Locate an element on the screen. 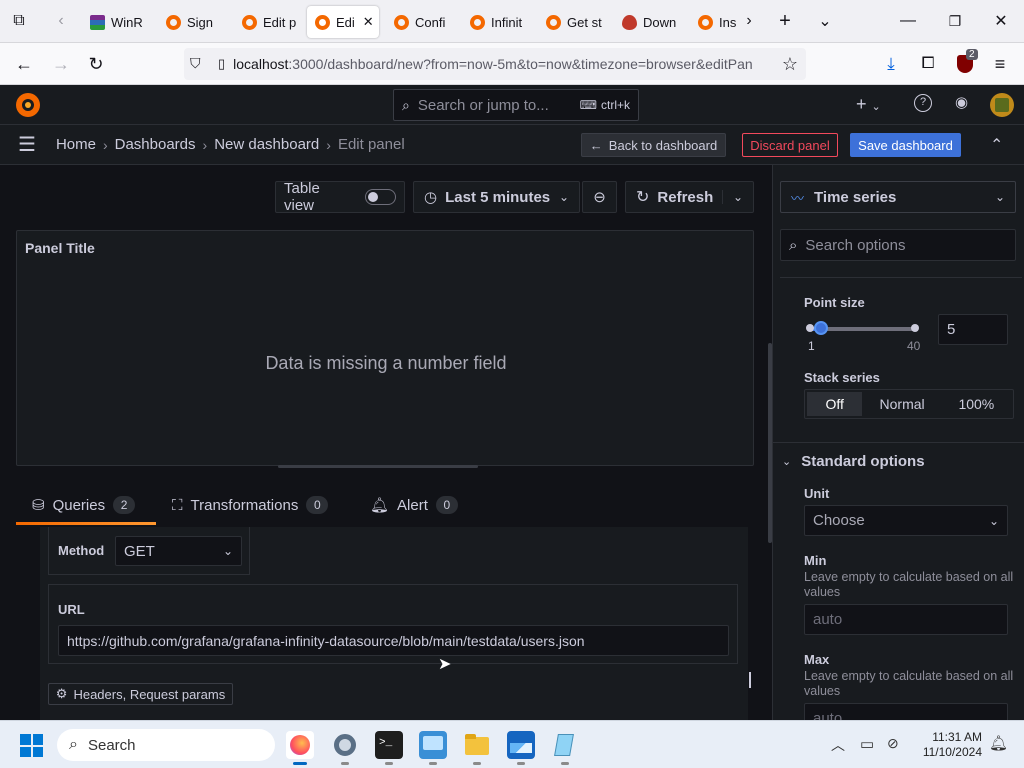 The image size is (1024, 768). bookmark-star-icon: ☆ is located at coordinates (790, 64).